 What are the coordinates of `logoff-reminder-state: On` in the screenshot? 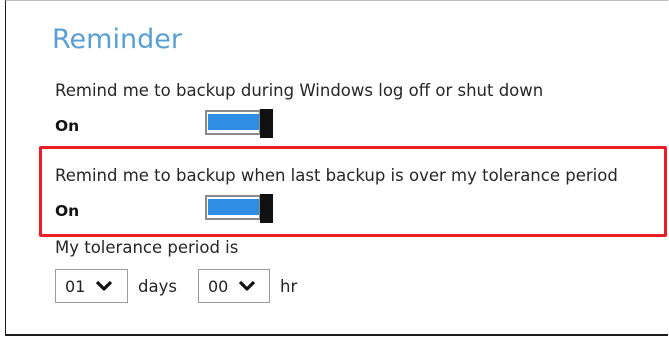 It's located at (67, 126).